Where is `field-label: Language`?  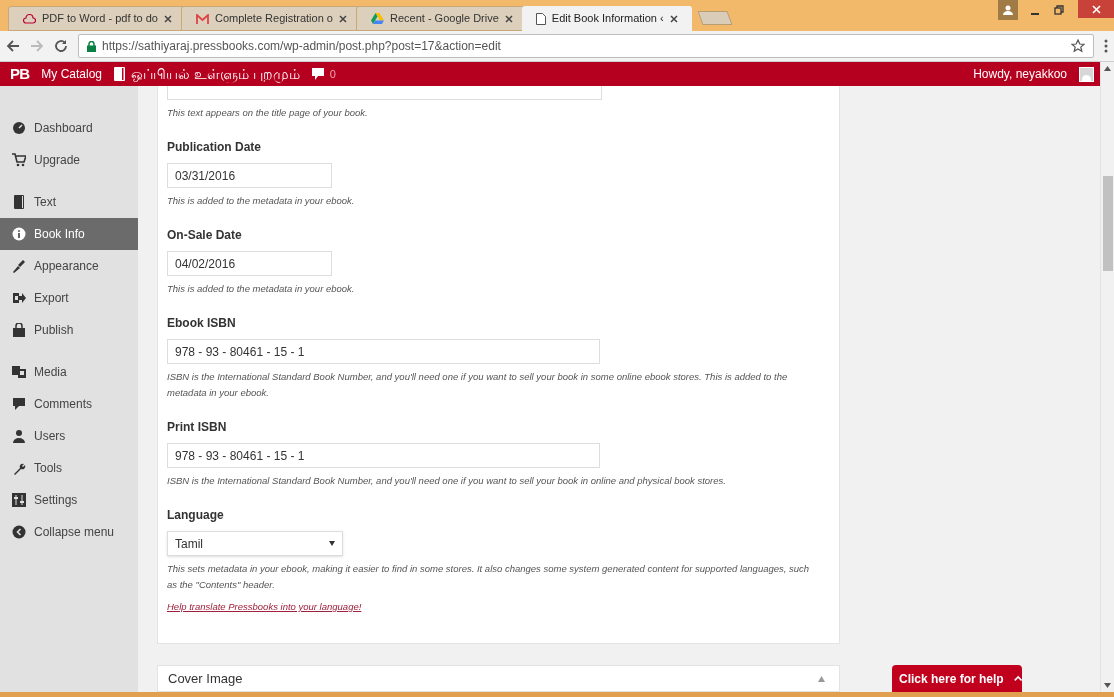 field-label: Language is located at coordinates (196, 515).